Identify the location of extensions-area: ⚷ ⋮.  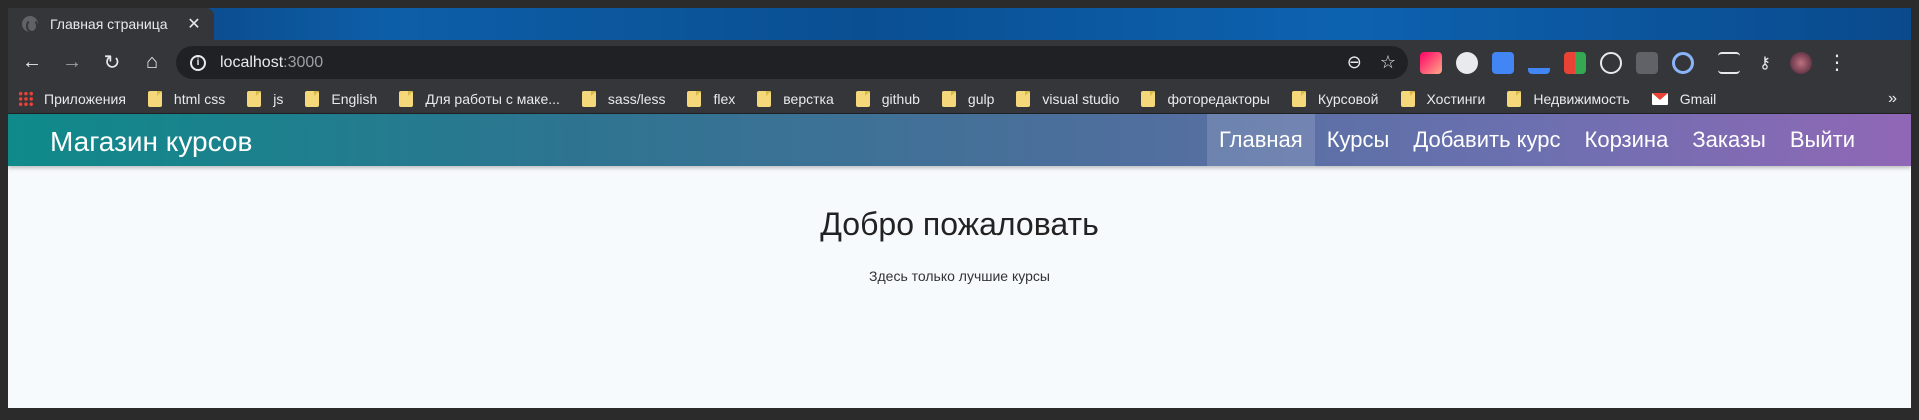
(1634, 62).